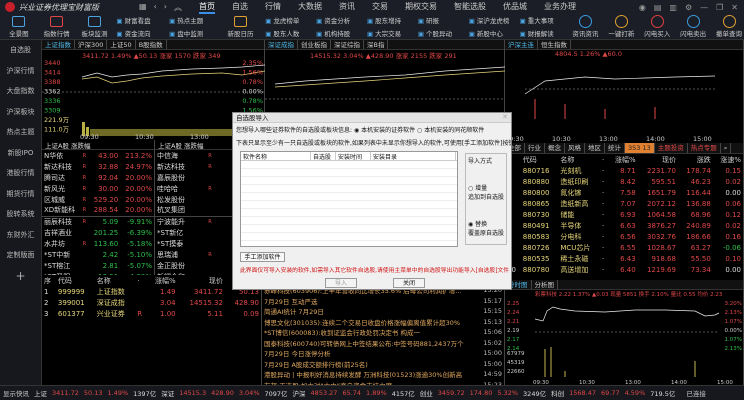 This screenshot has width=744, height=400. What do you see at coordinates (624, 269) in the screenshot?
I see `table-row: 10880780高送增加·6.401219.6973.340.00` at bounding box center [624, 269].